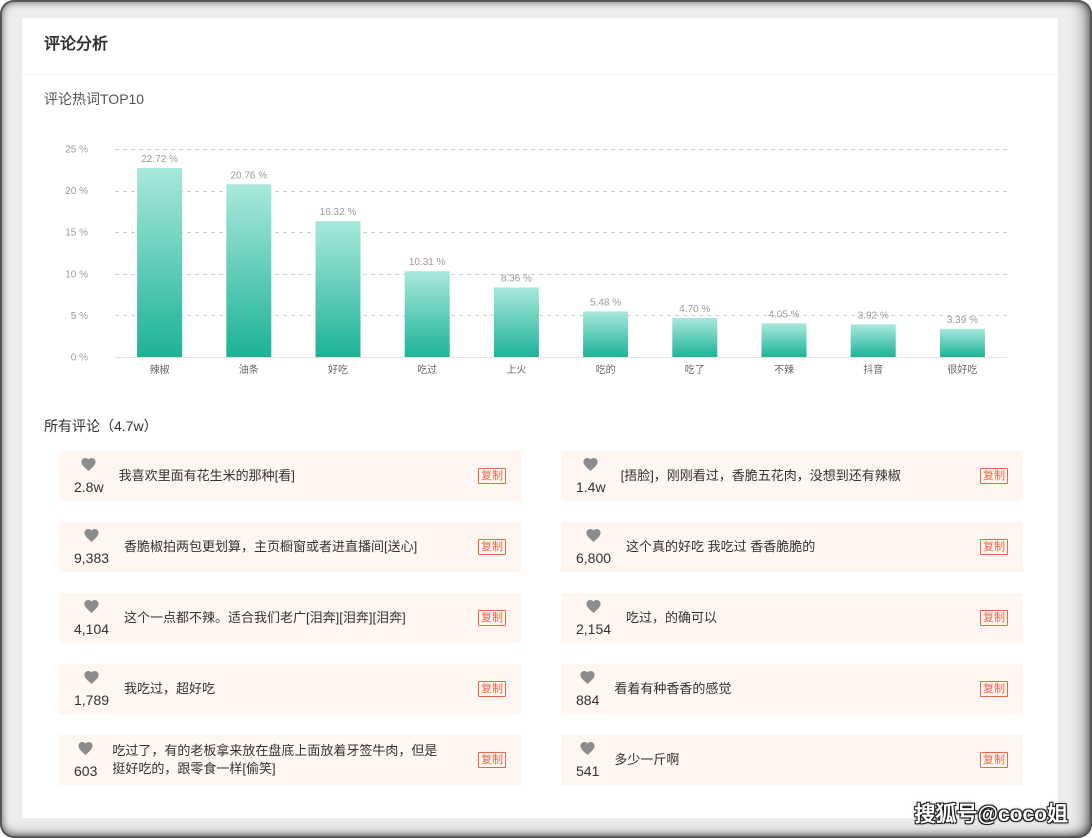 The width and height of the screenshot is (1092, 838). Describe the element at coordinates (792, 689) in the screenshot. I see `comment-card: 884 看着有种香香的感觉 复制` at that location.